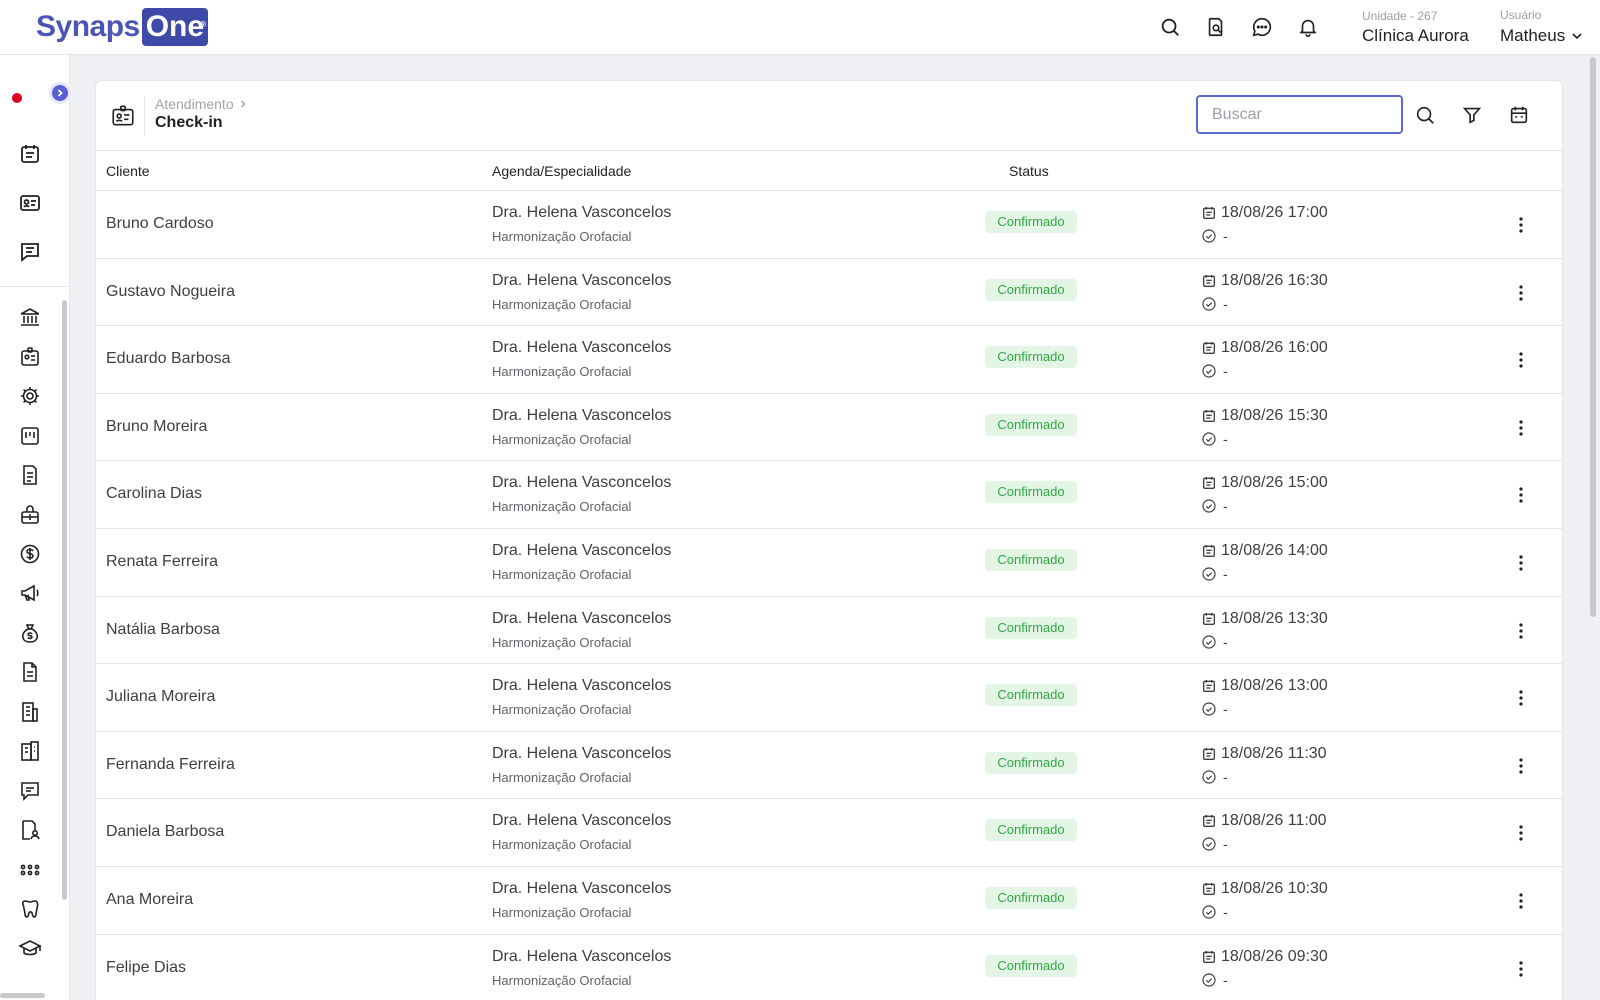 This screenshot has height=1000, width=1600. Describe the element at coordinates (30, 252) in the screenshot. I see `message-icon` at that location.